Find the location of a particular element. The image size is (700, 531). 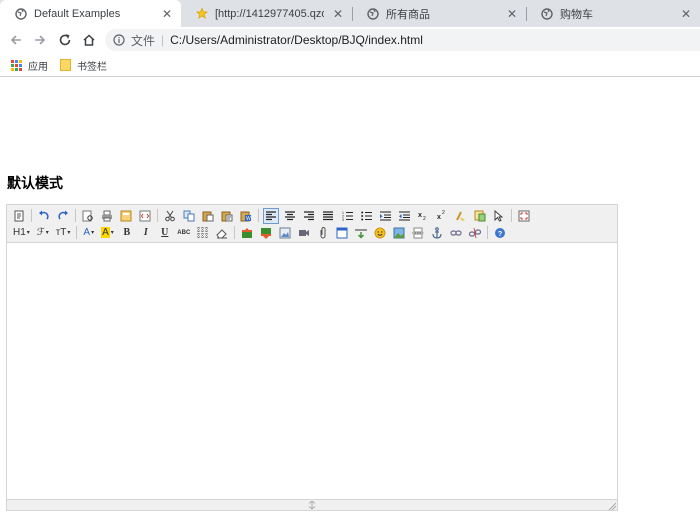

eraser-icon is located at coordinates (222, 233).